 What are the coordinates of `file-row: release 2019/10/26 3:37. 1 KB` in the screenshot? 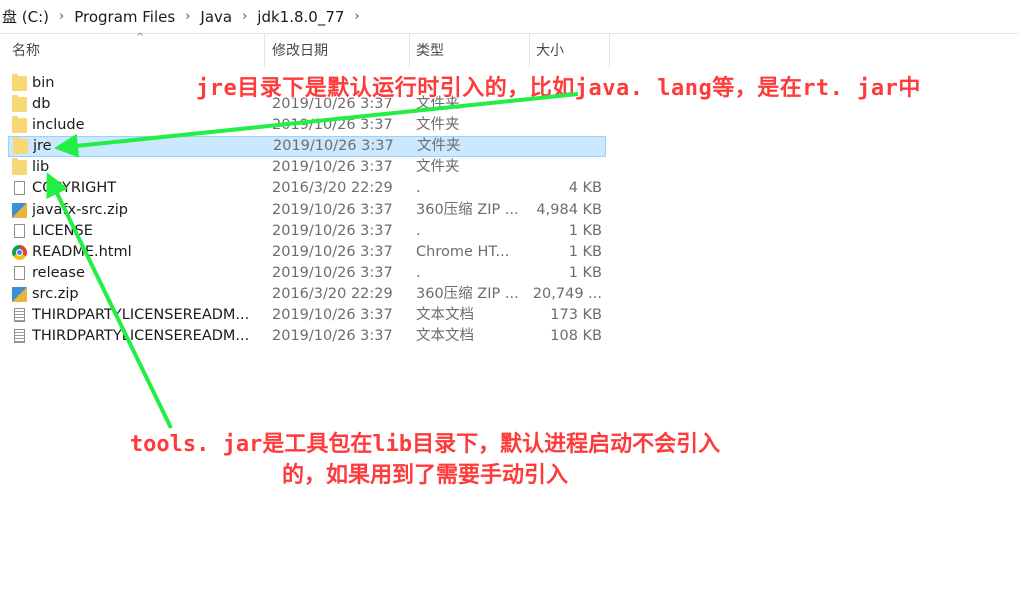 It's located at (305, 273).